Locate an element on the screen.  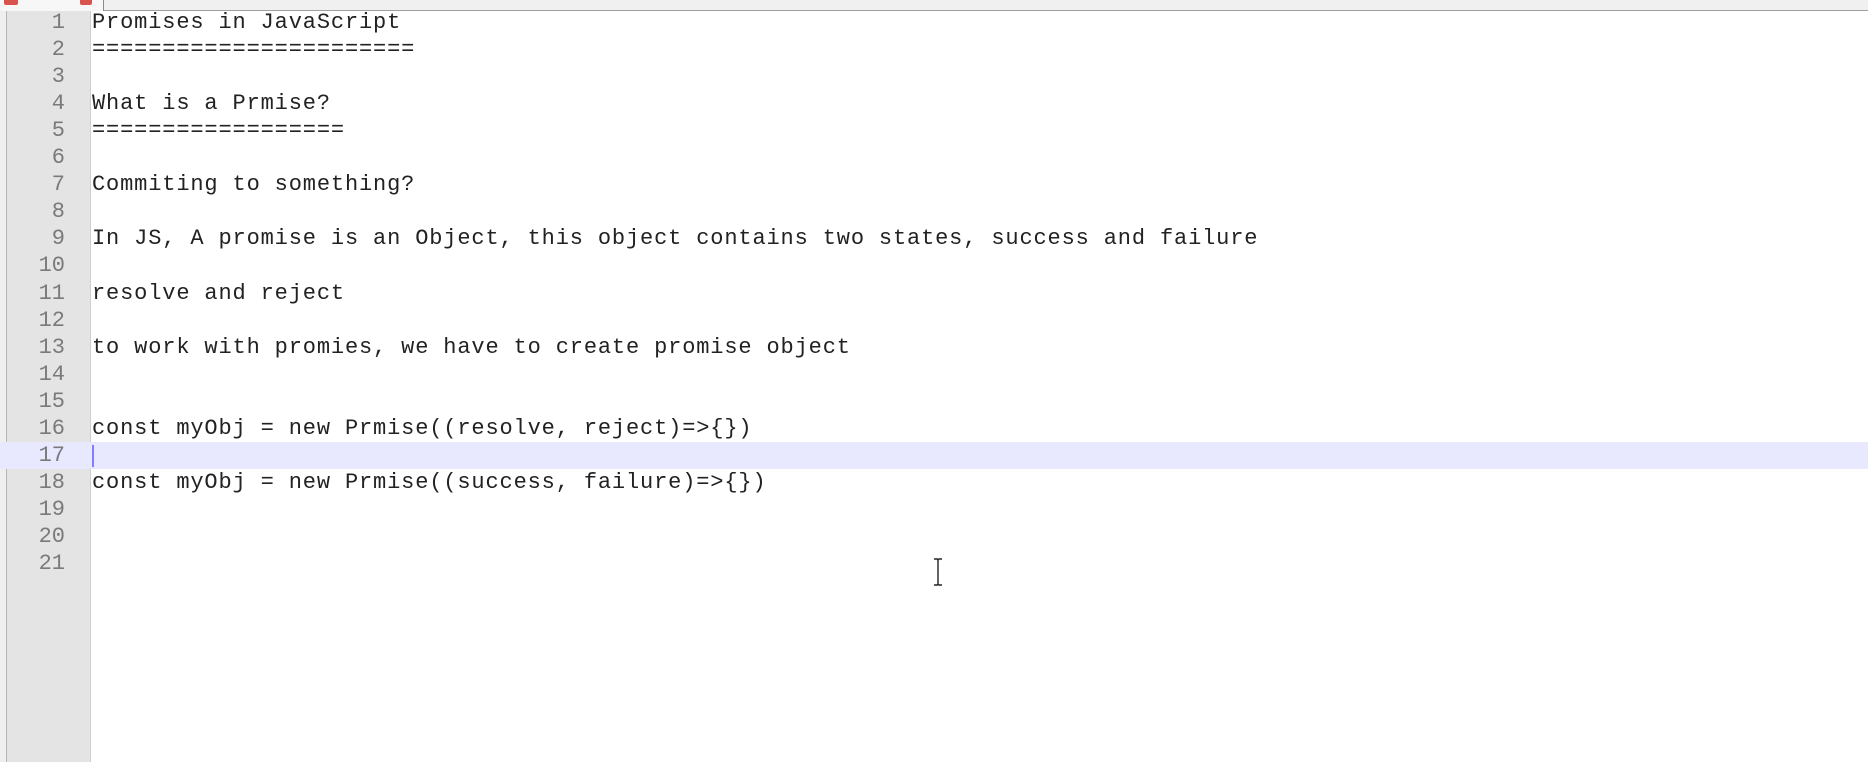
editor-line: 6 is located at coordinates (934, 157).